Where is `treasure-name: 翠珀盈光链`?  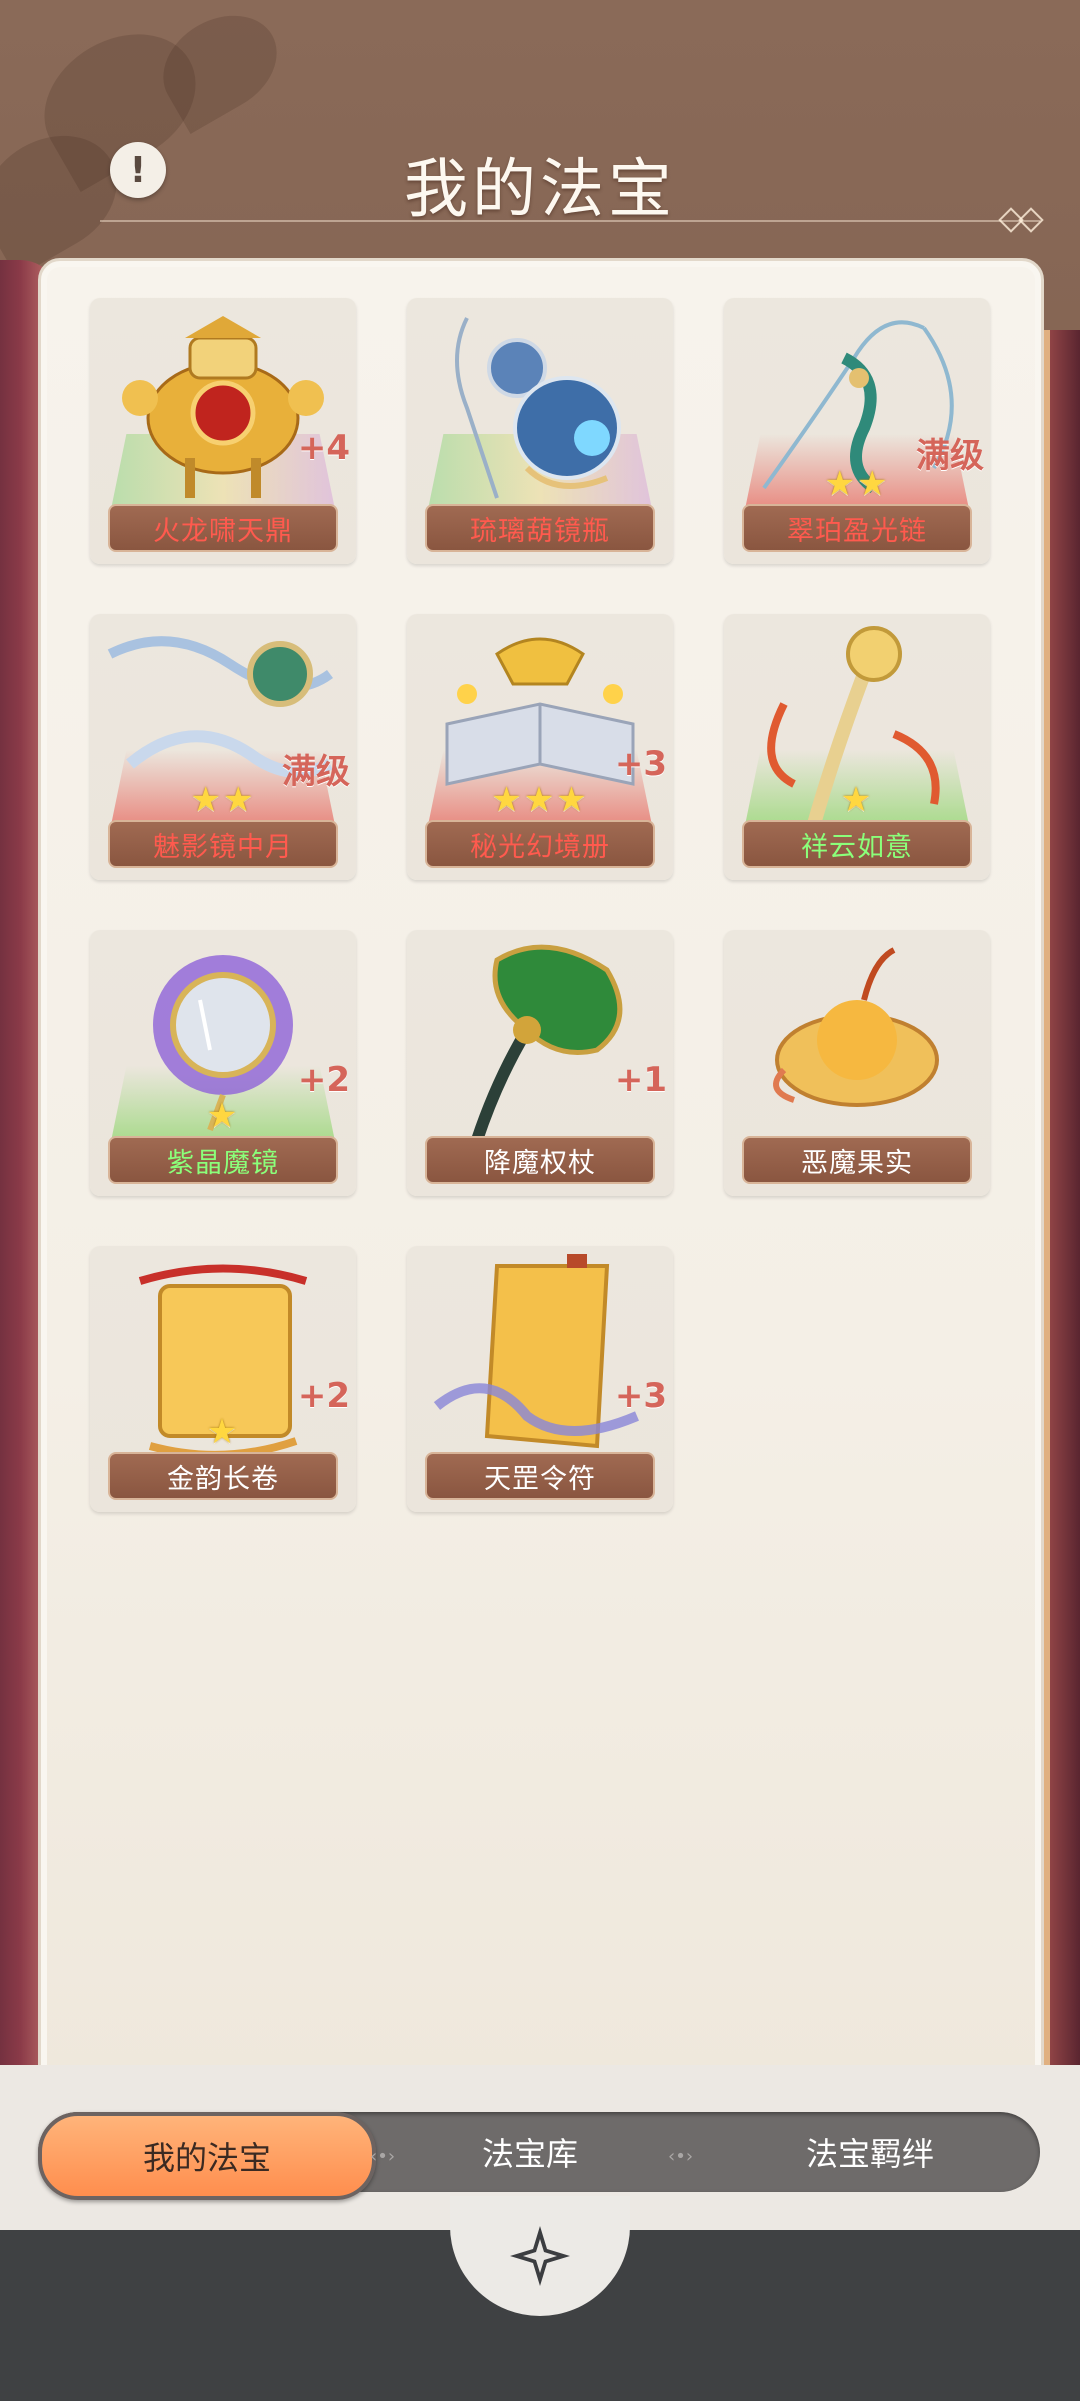 treasure-name: 翠珀盈光链 is located at coordinates (857, 528).